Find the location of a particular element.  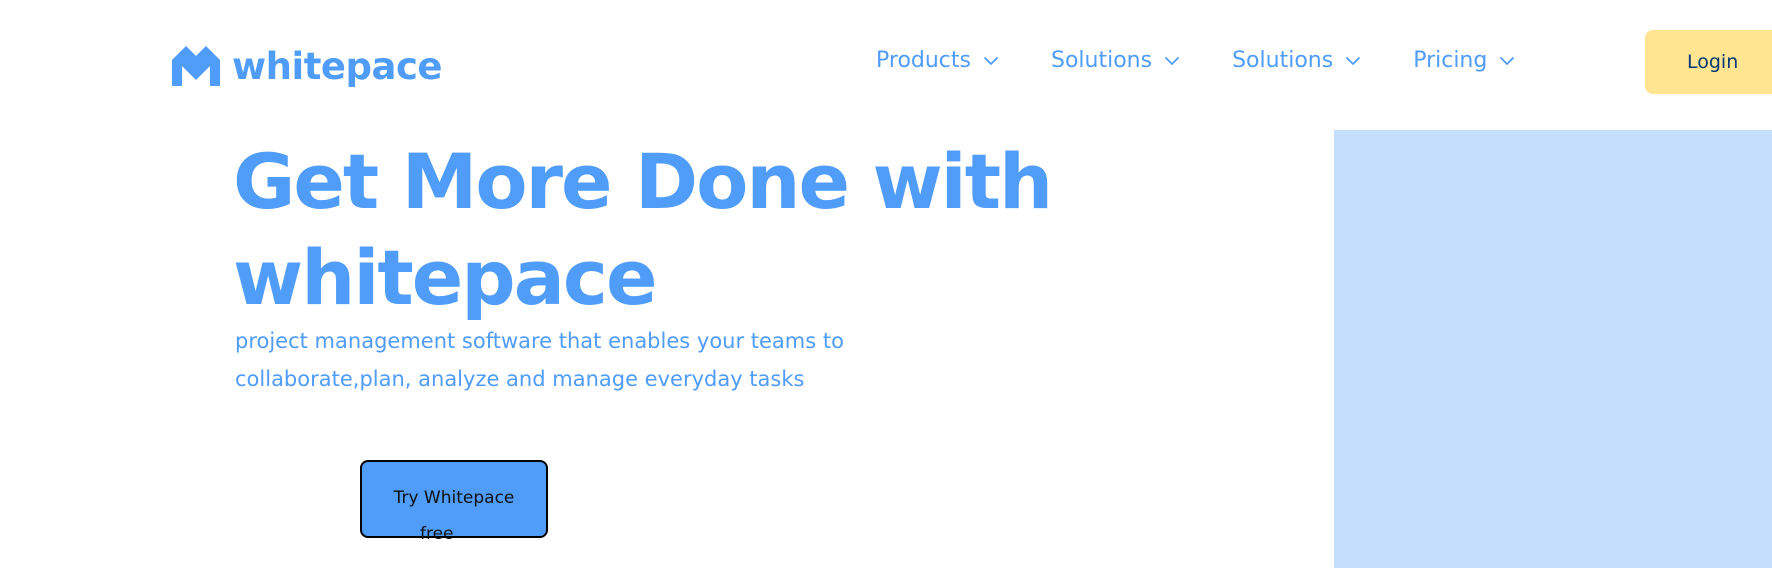

try-whitepace-button: Try Whitepace free is located at coordinates (454, 502).